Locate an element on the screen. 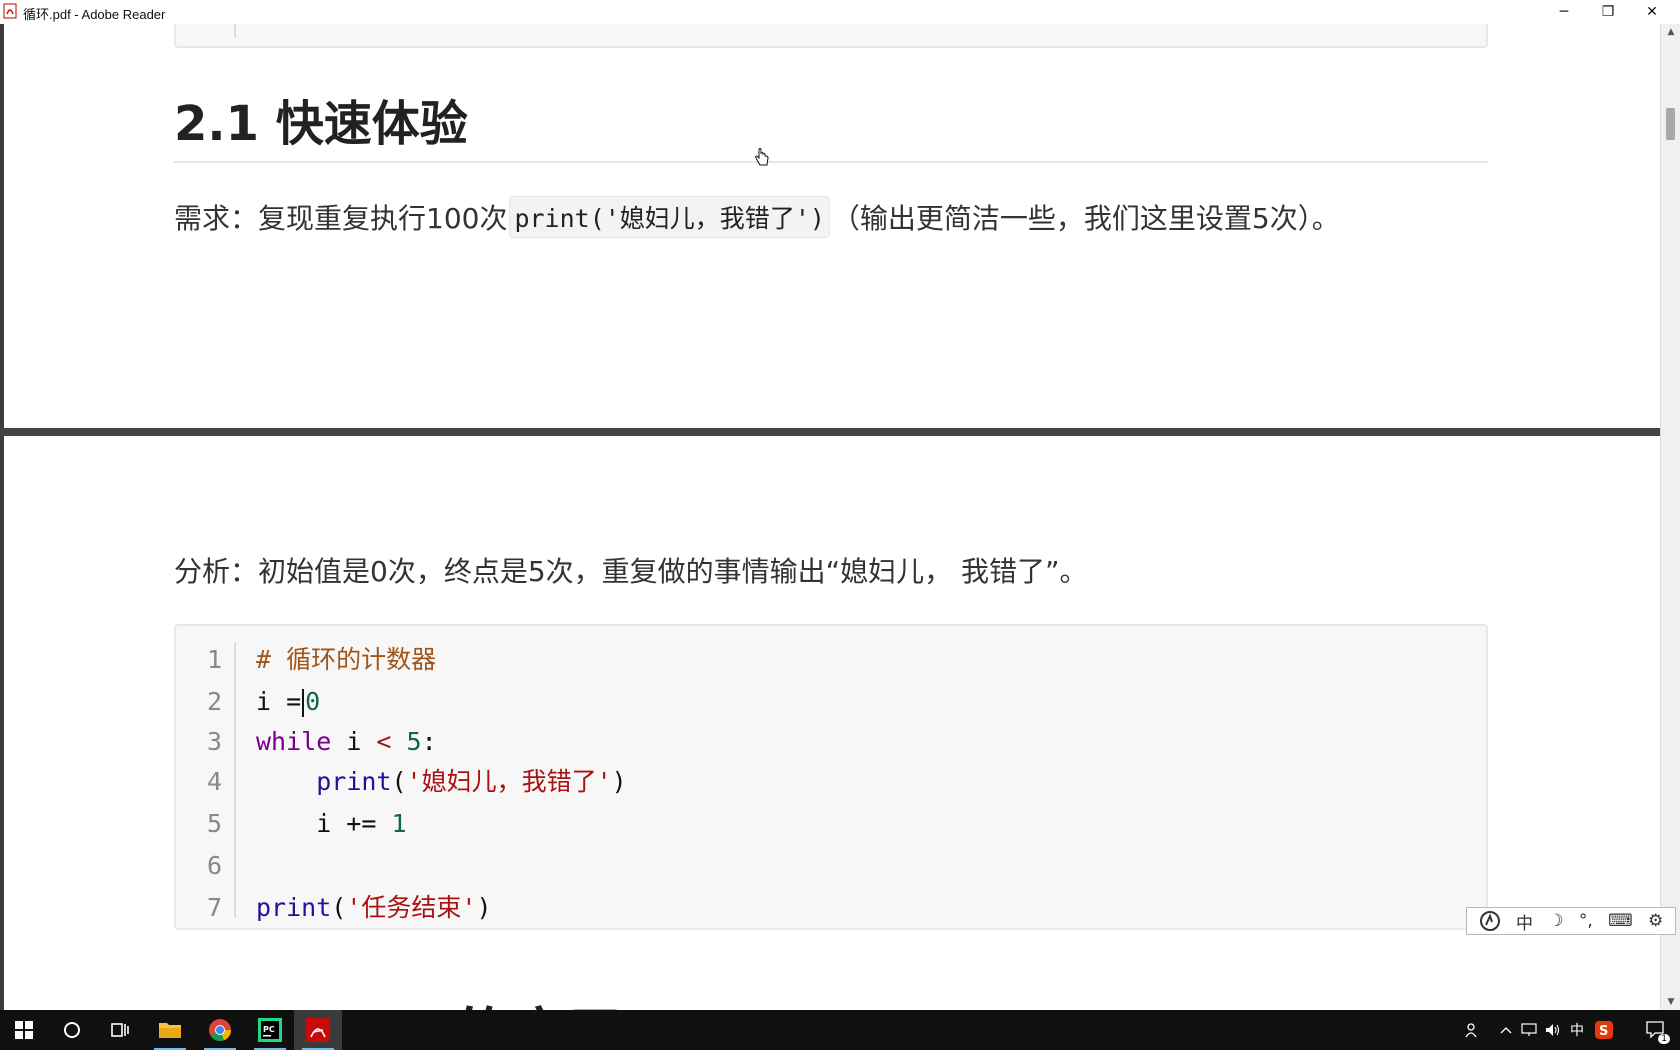 The width and height of the screenshot is (1680, 1050). vertical-scrollbar: ▲ ▼ is located at coordinates (1670, 517).